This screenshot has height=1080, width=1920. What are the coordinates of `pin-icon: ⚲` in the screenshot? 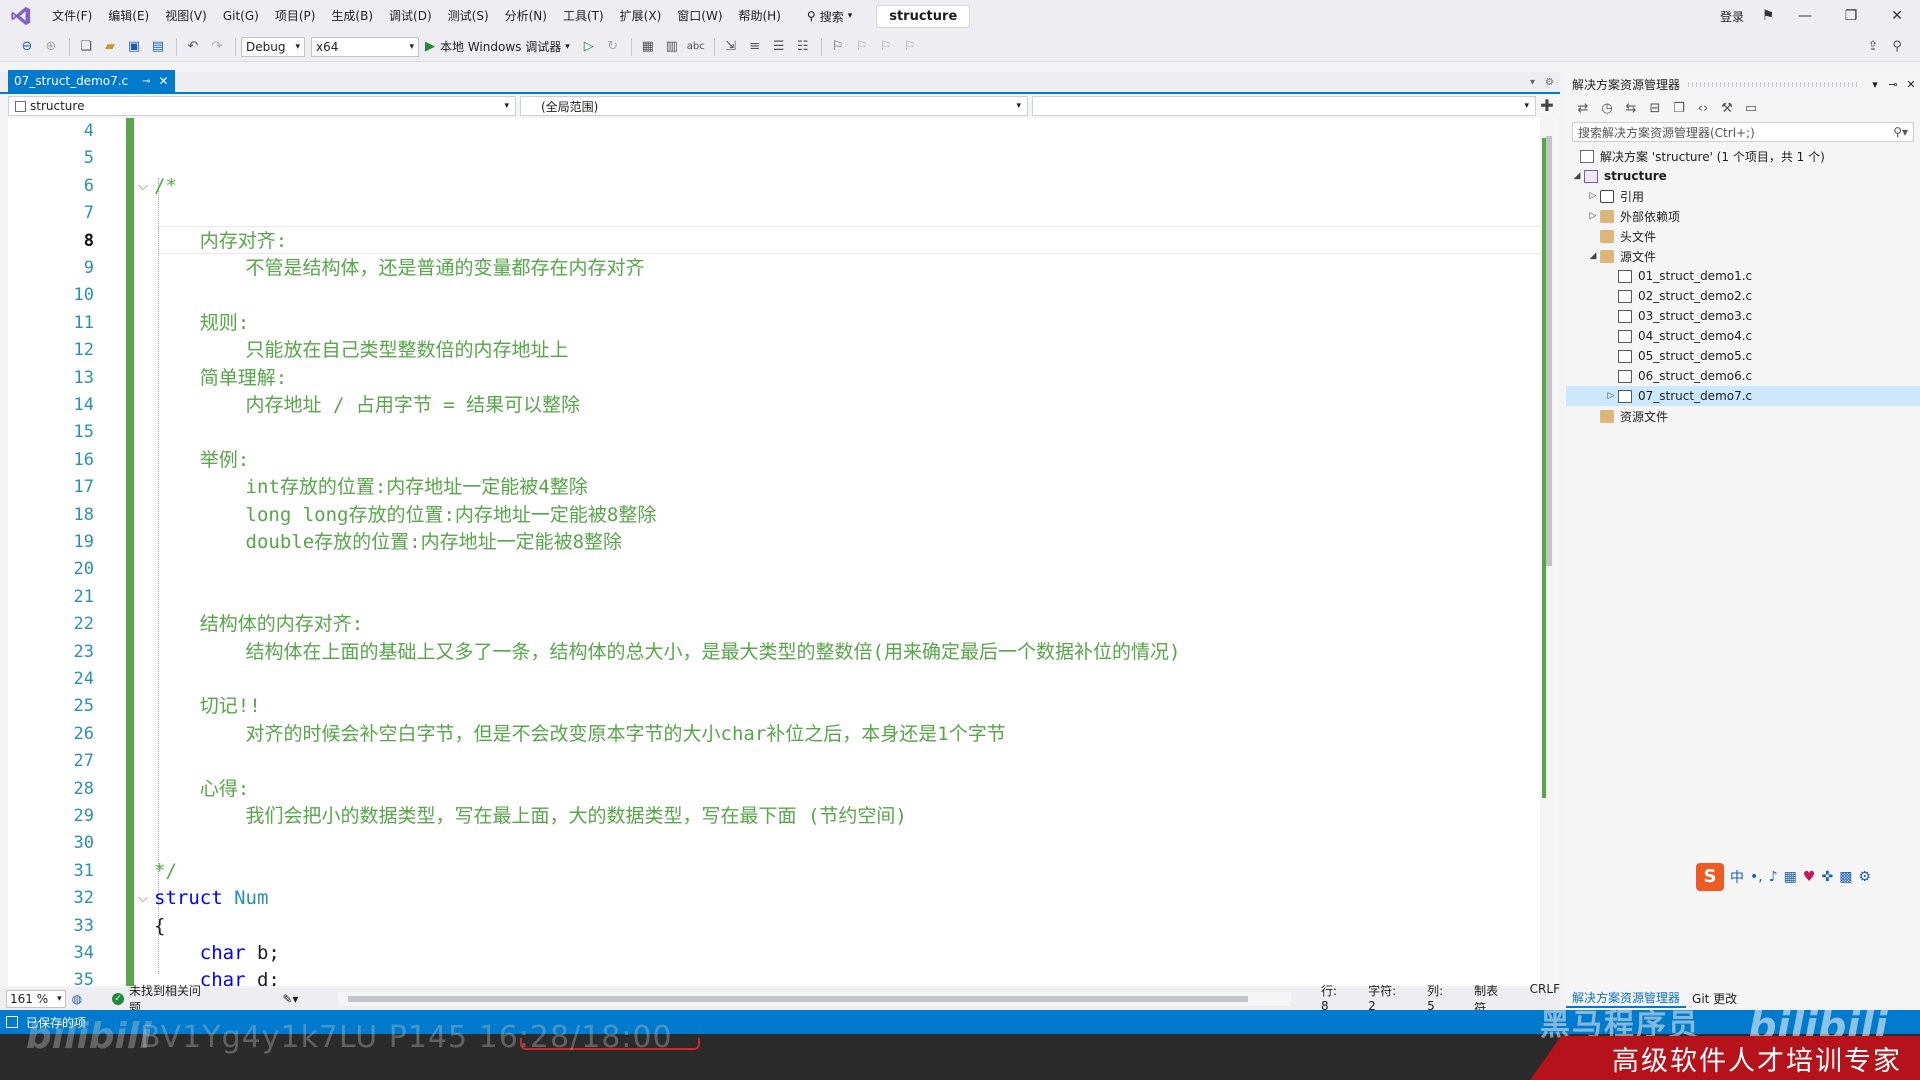 It's located at (1897, 47).